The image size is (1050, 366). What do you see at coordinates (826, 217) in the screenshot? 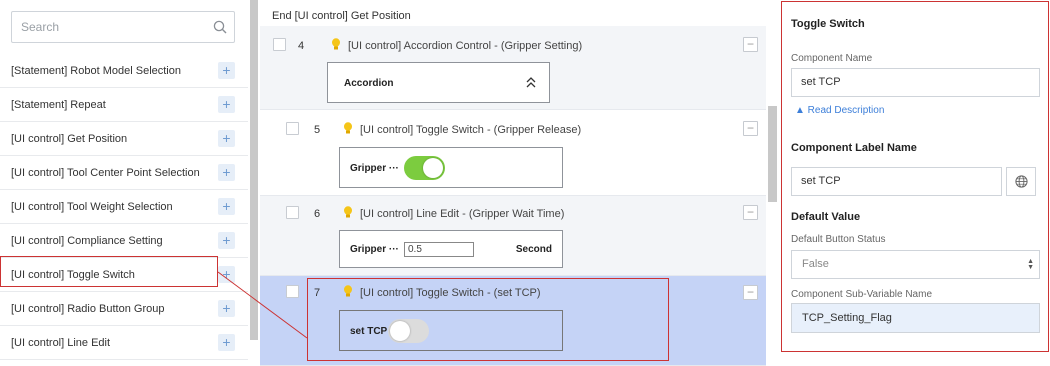
I see `default-value-heading: Default Value` at bounding box center [826, 217].